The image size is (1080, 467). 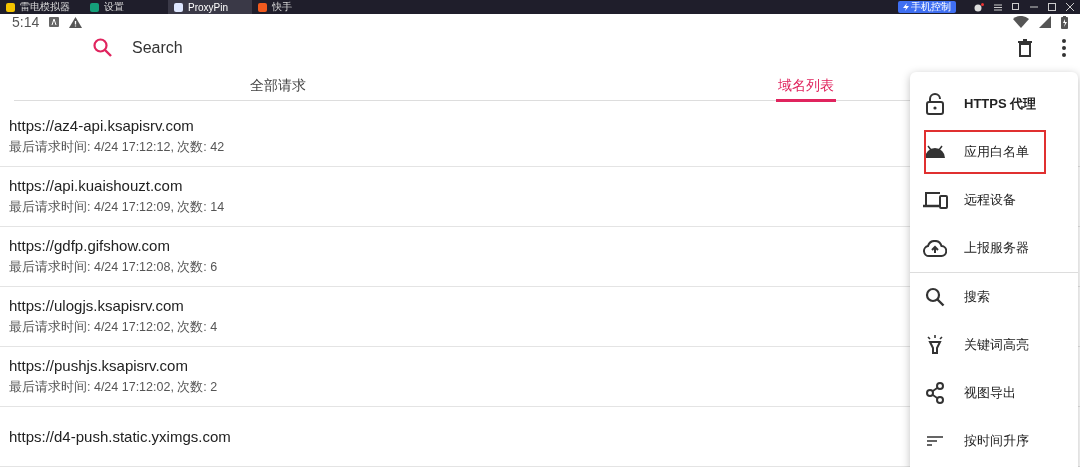 What do you see at coordinates (1064, 47) in the screenshot?
I see `more-options-icon` at bounding box center [1064, 47].